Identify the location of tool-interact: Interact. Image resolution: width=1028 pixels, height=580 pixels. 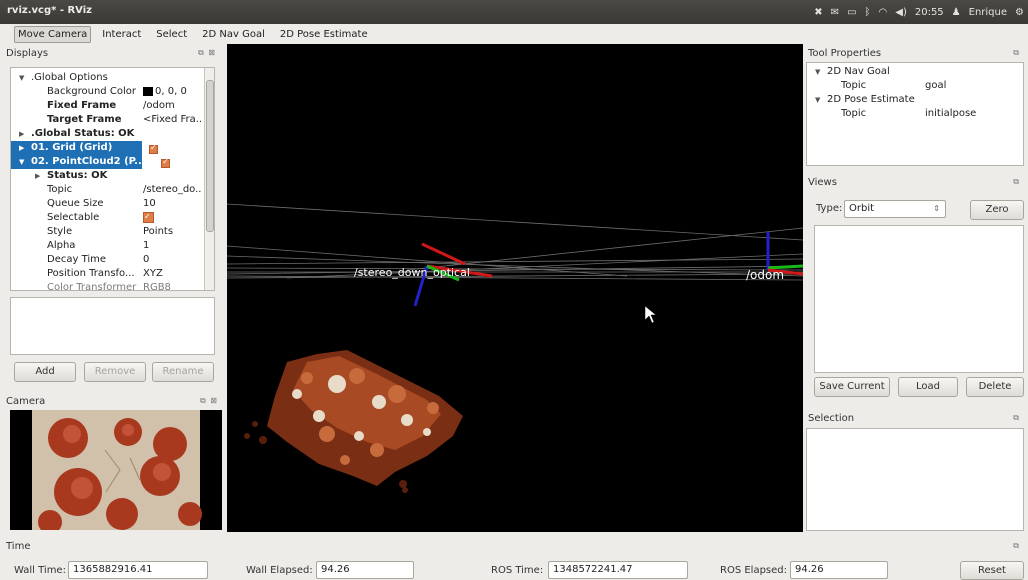
(121, 34).